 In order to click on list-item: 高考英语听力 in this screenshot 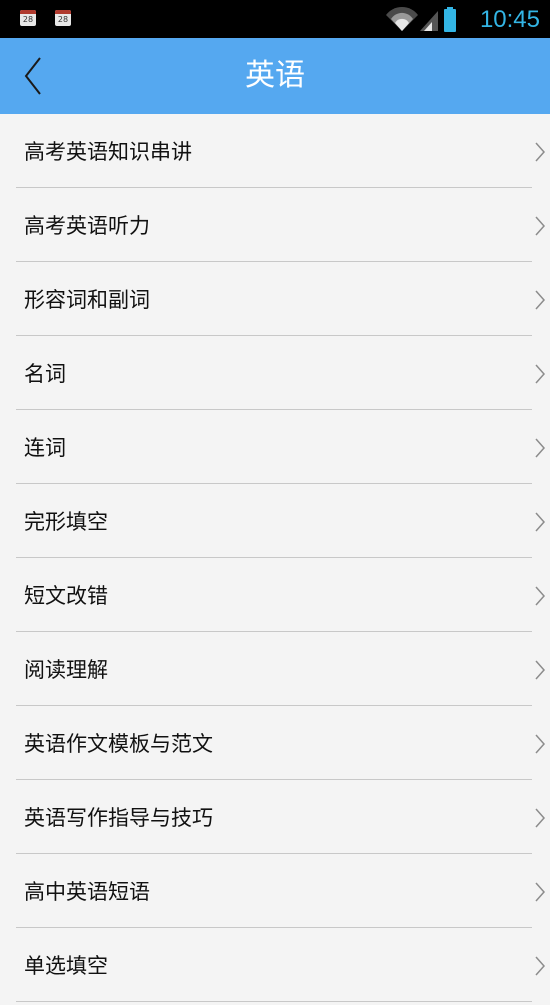, I will do `click(275, 225)`.